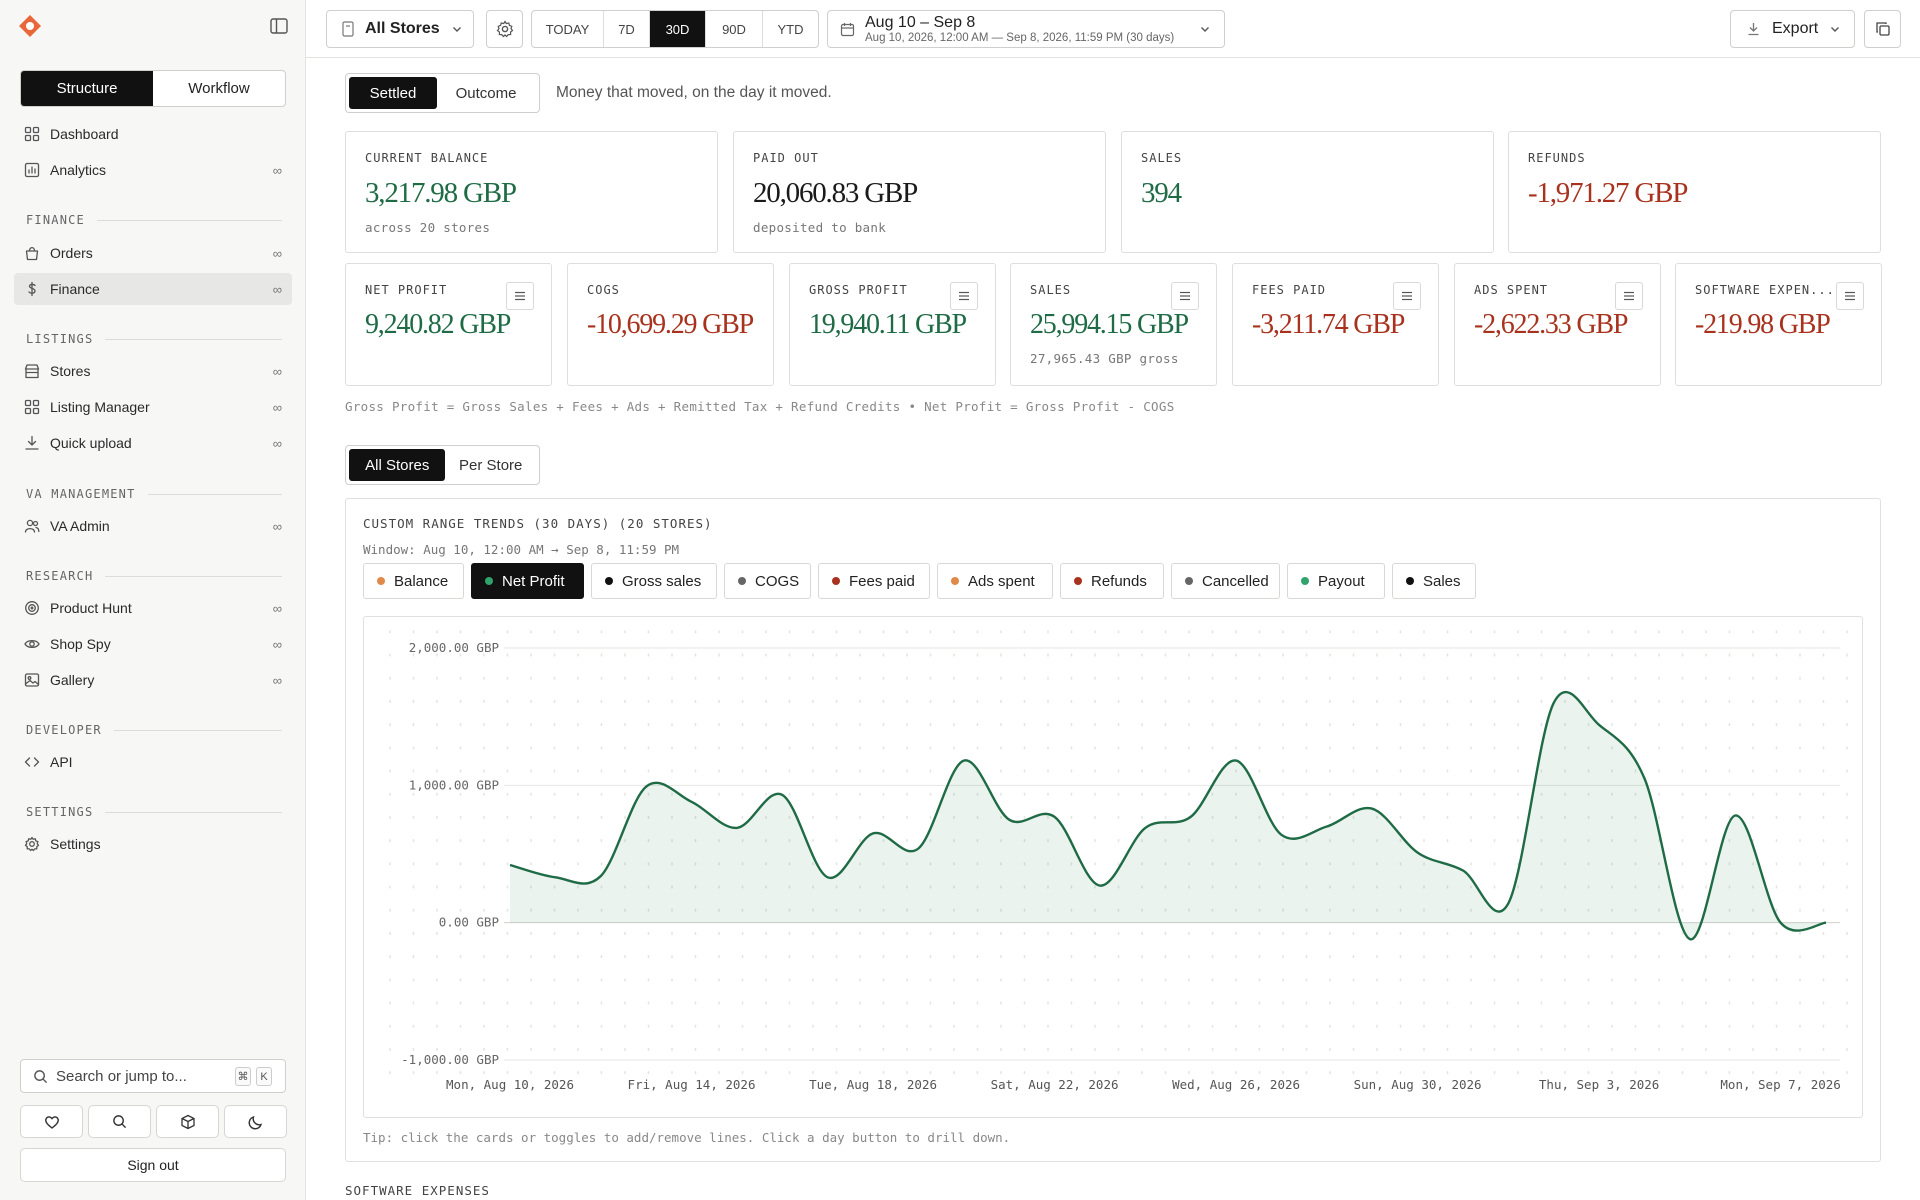  Describe the element at coordinates (1557, 158) in the screenshot. I see `card-label: REFUNDS` at that location.